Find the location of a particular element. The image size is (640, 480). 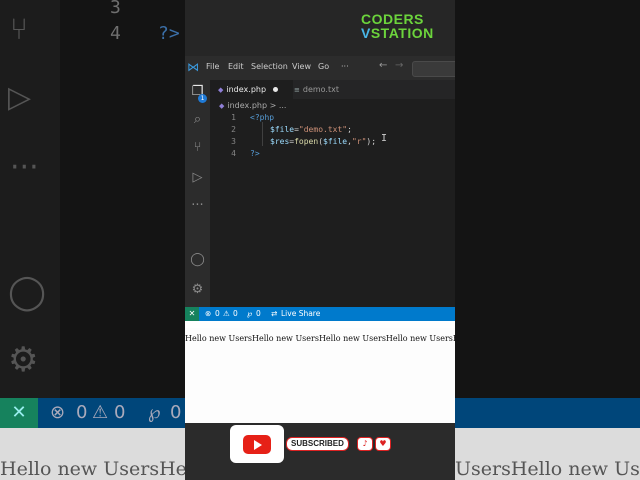

background-line-number: 3 is located at coordinates (115, 9).